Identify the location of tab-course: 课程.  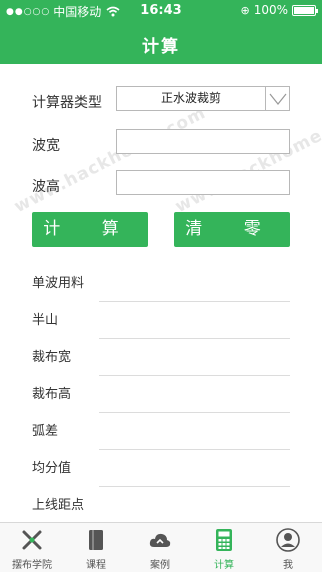
(96, 547).